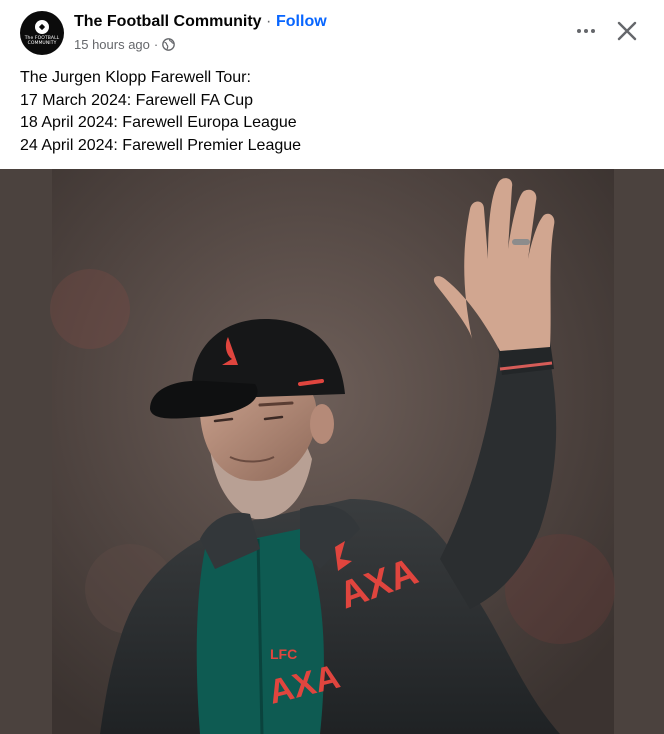  I want to click on wedding-ring, so click(521, 242).